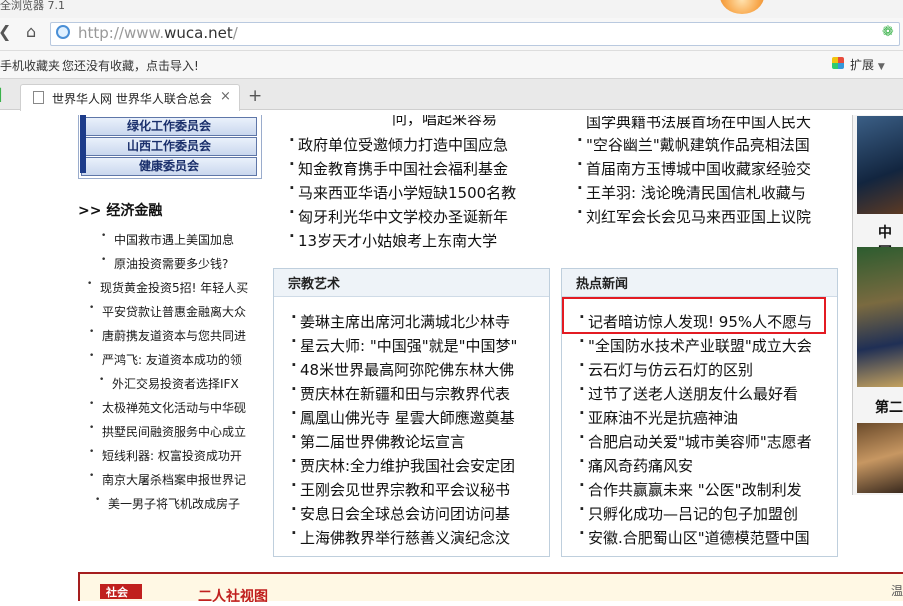 Image resolution: width=903 pixels, height=606 pixels. Describe the element at coordinates (402, 367) in the screenshot. I see `religion-item: 48米世界最高阿弥陀佛东林大佛` at that location.